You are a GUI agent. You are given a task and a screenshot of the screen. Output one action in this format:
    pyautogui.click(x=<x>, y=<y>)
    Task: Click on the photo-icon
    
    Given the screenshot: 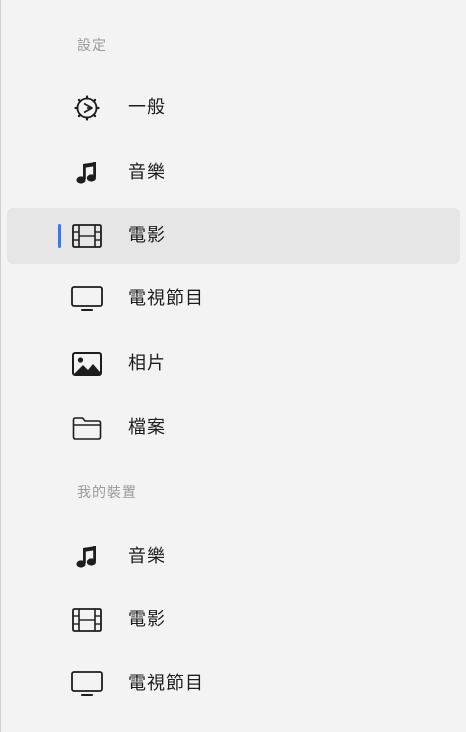 What is the action you would take?
    pyautogui.click(x=87, y=364)
    